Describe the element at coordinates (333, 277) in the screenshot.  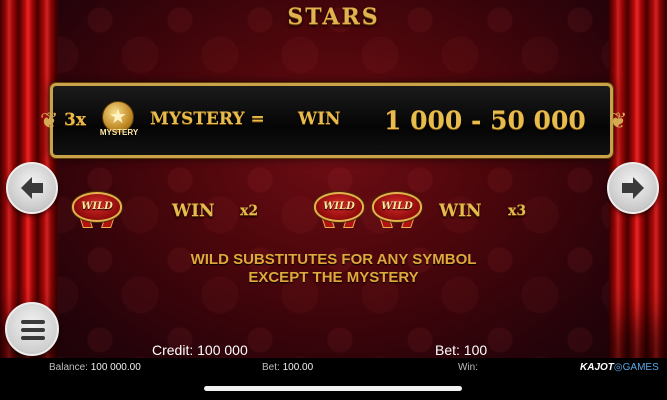
I see `wild-rule-line-2: EXCEPT THE MYSTERY` at that location.